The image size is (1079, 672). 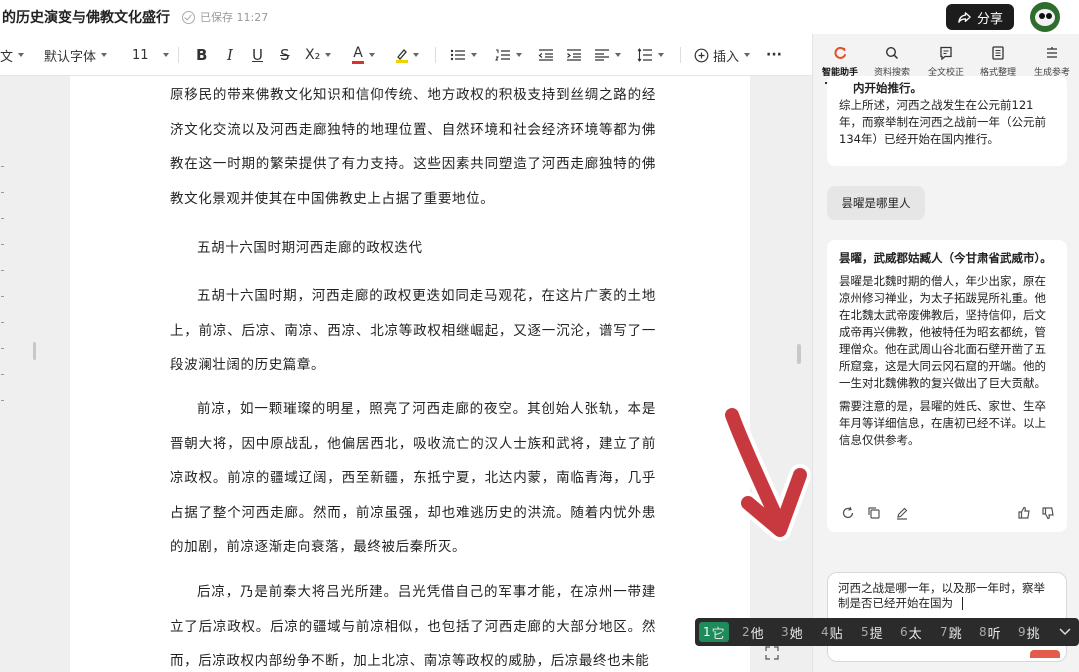 I want to click on text-style-dropdown: 文, so click(x=12, y=55).